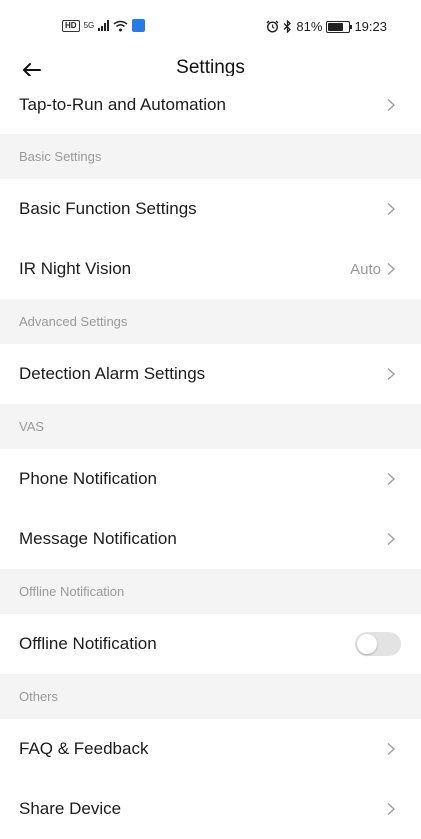 The image size is (421, 839). What do you see at coordinates (88, 643) in the screenshot?
I see `row-label: Offline Notification` at bounding box center [88, 643].